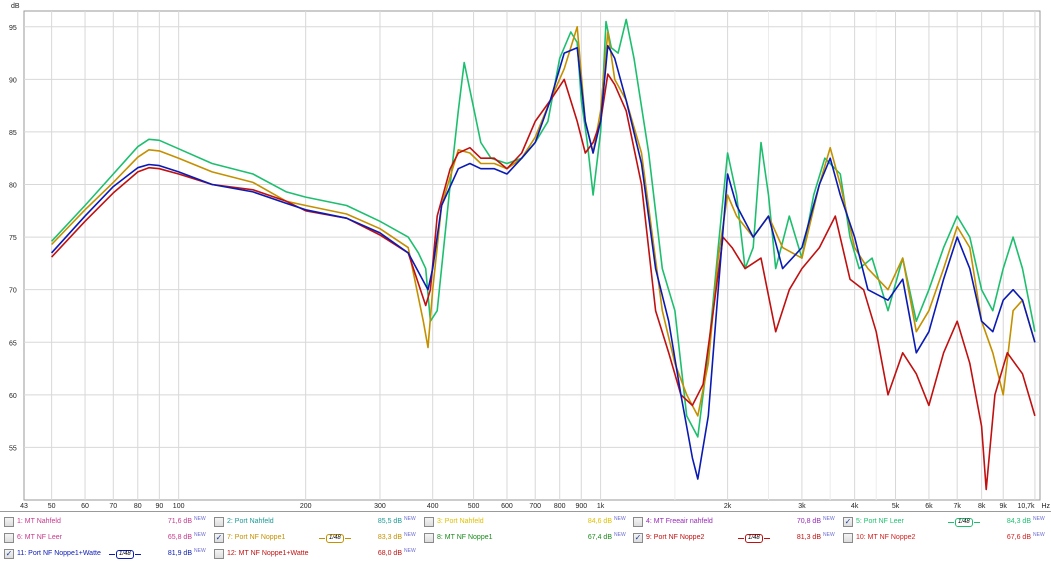 This screenshot has width=1051, height=564. What do you see at coordinates (13, 186) in the screenshot?
I see `y-tick-label: 80` at bounding box center [13, 186].